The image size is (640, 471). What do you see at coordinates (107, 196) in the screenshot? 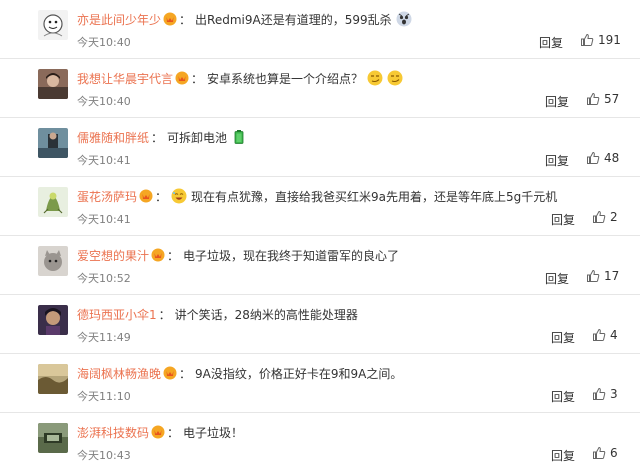
I see `username: 蛋花汤萨玛` at bounding box center [107, 196].